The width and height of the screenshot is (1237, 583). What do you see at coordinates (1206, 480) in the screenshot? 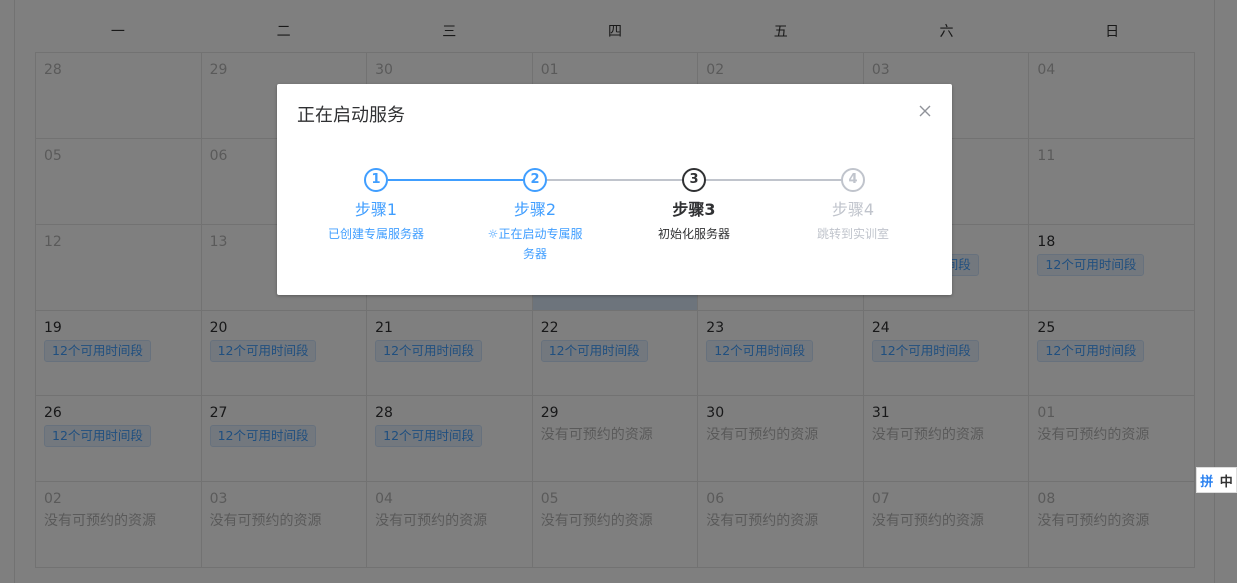
I see `ime-pinyin-mode: 拼` at bounding box center [1206, 480].